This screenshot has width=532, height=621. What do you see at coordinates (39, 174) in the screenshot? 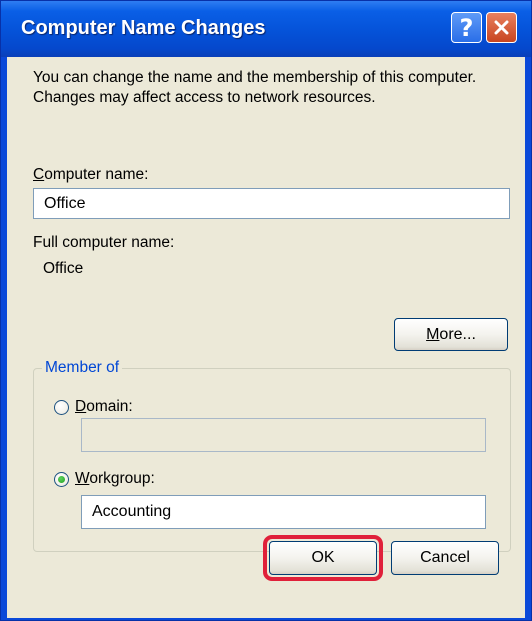
I see `computer-name-label-accel: C` at bounding box center [39, 174].